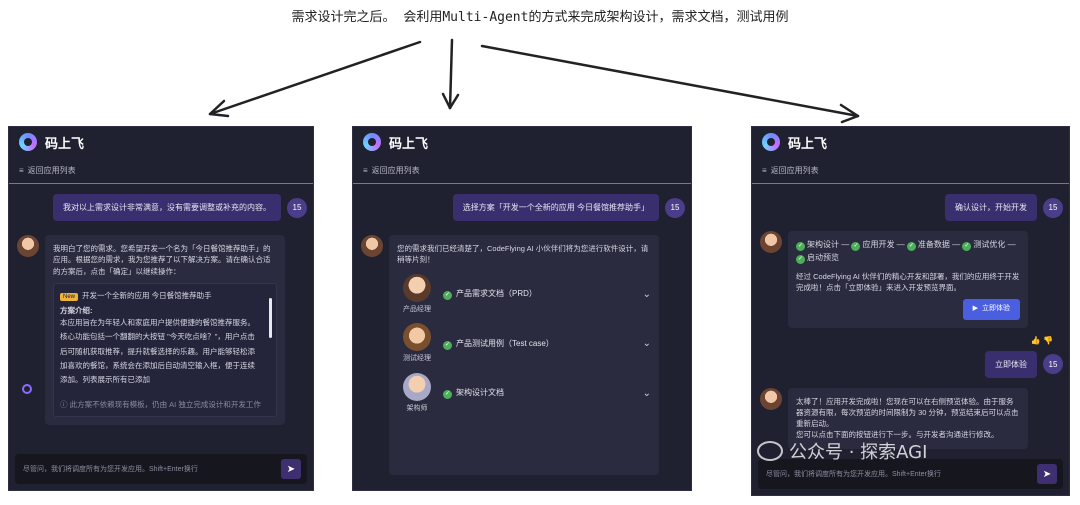 The height and width of the screenshot is (505, 1080). Describe the element at coordinates (878, 244) in the screenshot. I see `step-label: 应用开发` at that location.